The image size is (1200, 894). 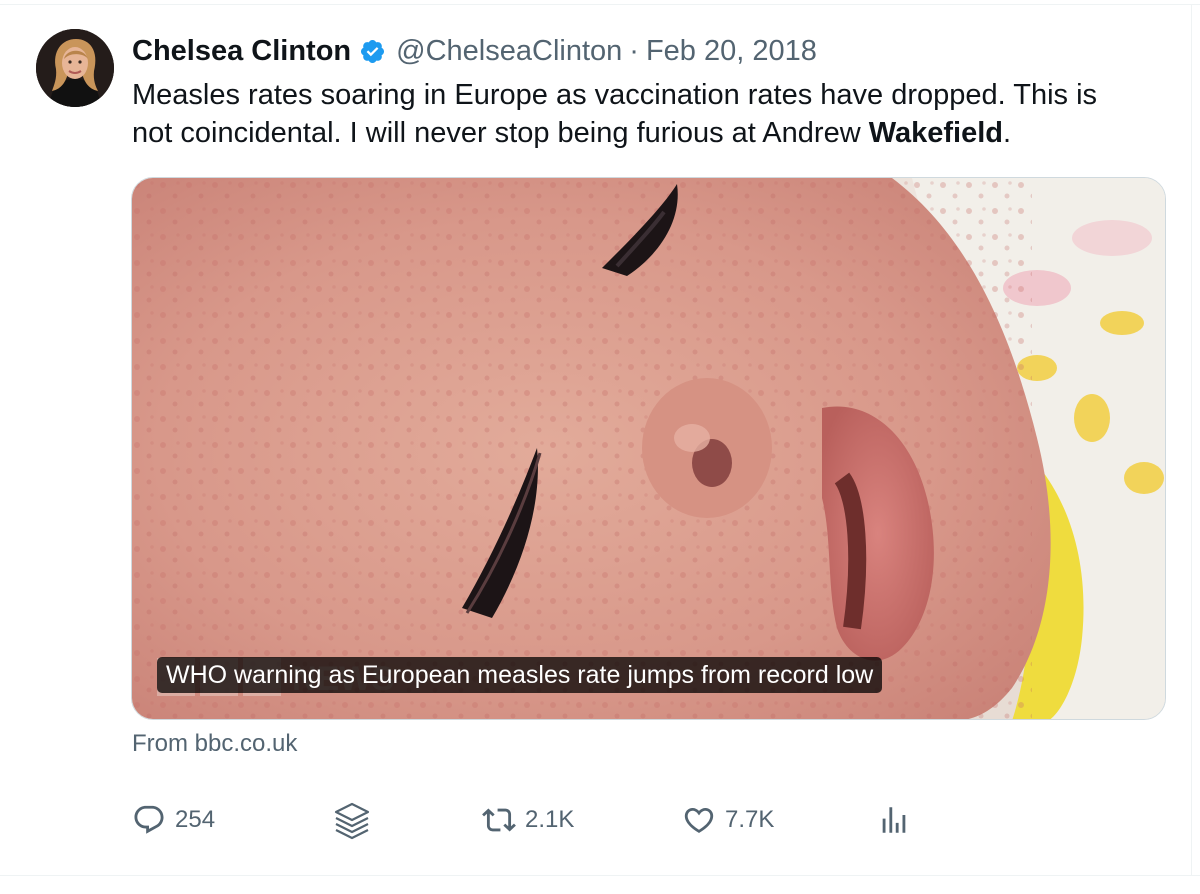 What do you see at coordinates (1191, 440) in the screenshot?
I see `divider-right` at bounding box center [1191, 440].